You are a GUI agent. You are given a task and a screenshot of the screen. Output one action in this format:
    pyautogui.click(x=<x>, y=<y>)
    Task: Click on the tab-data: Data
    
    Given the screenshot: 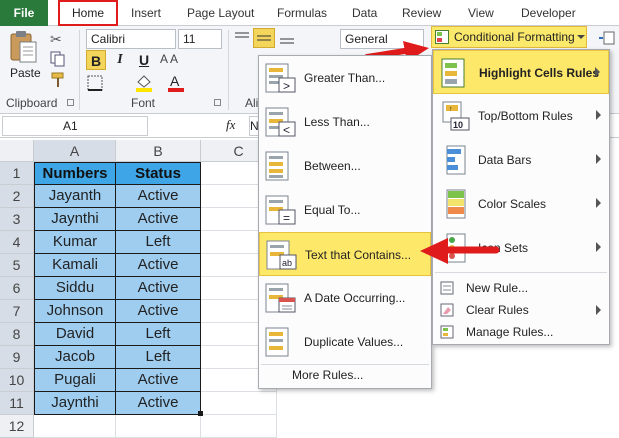 What is the action you would take?
    pyautogui.click(x=364, y=13)
    